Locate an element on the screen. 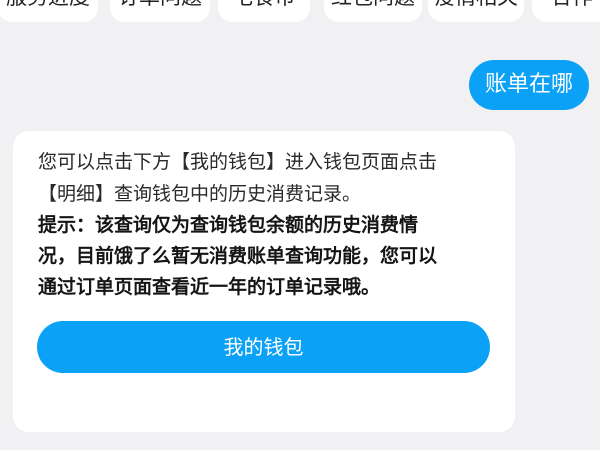  chip-label: 合作 is located at coordinates (566, 6).